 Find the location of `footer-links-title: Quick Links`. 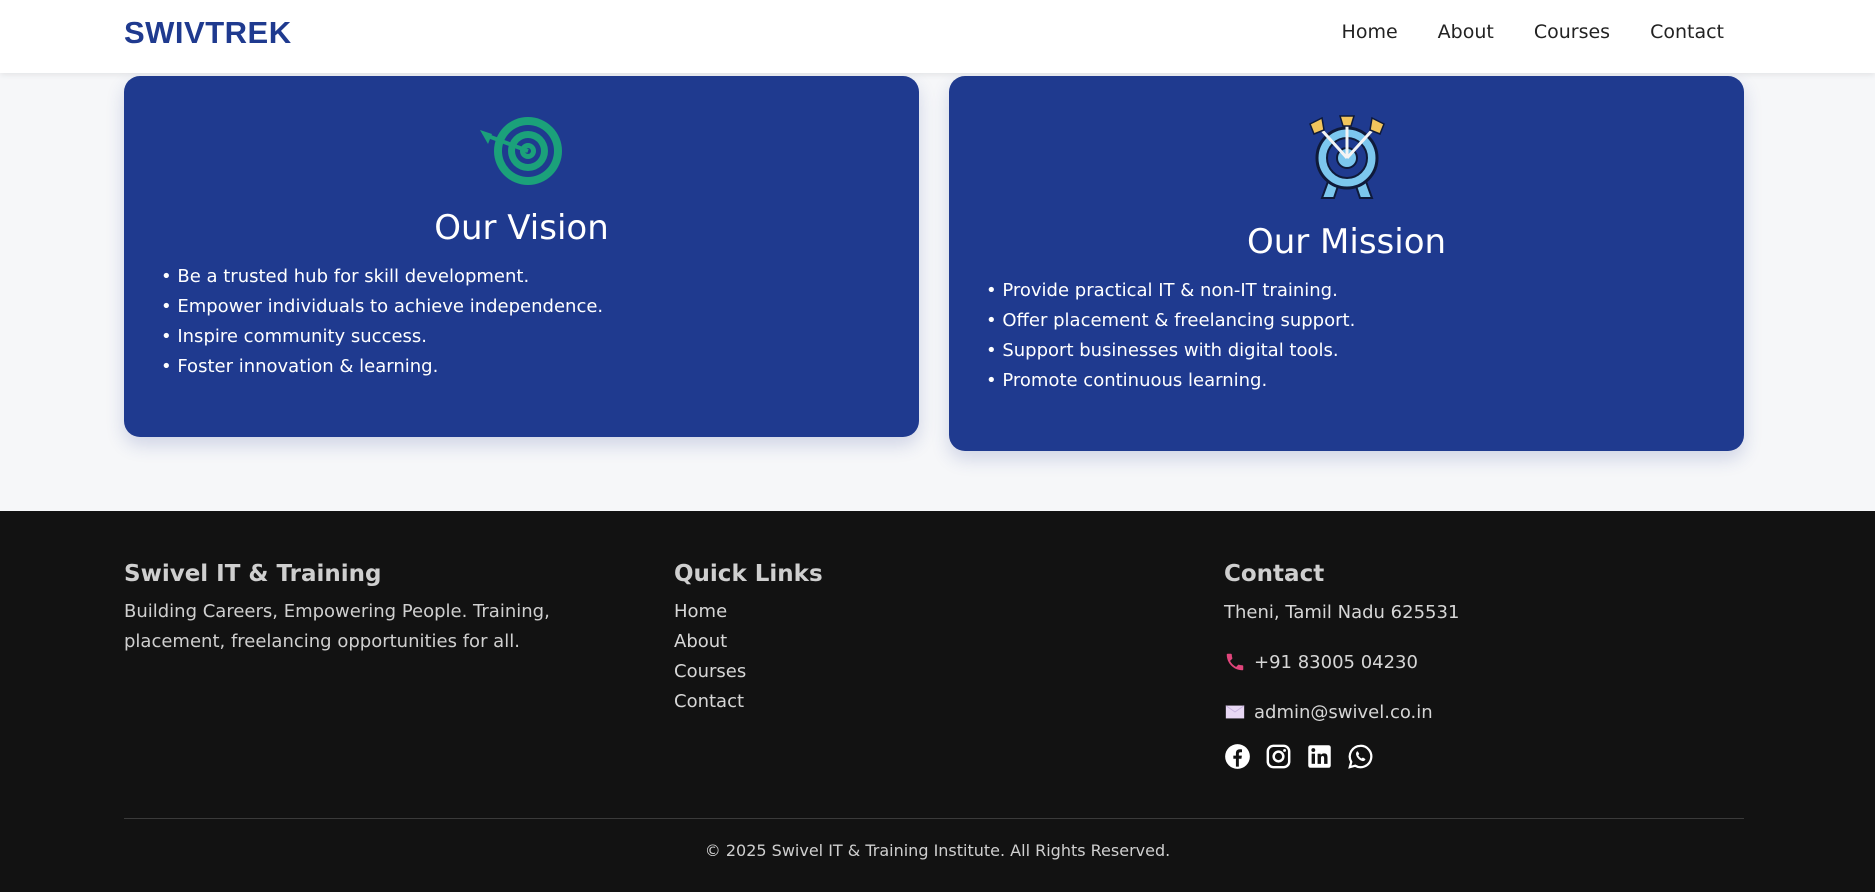

footer-links-title: Quick Links is located at coordinates (748, 574).